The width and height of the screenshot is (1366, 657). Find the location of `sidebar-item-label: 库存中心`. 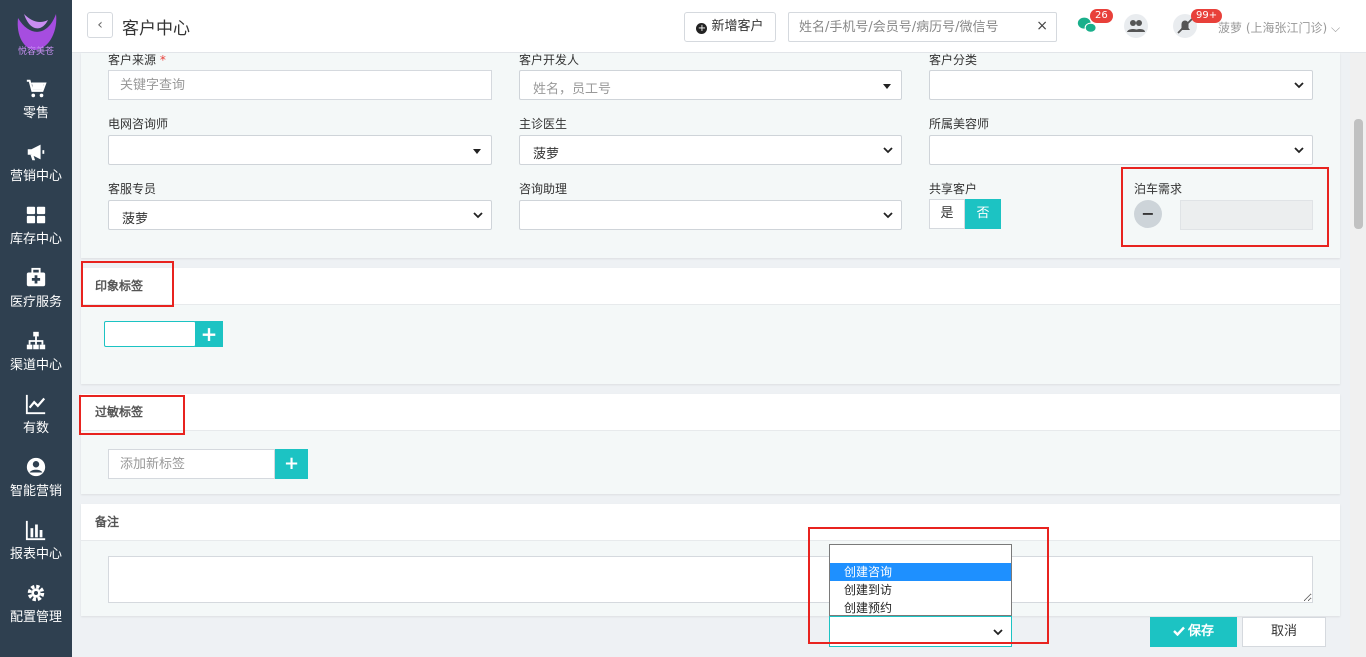

sidebar-item-label: 库存中心 is located at coordinates (35, 239).